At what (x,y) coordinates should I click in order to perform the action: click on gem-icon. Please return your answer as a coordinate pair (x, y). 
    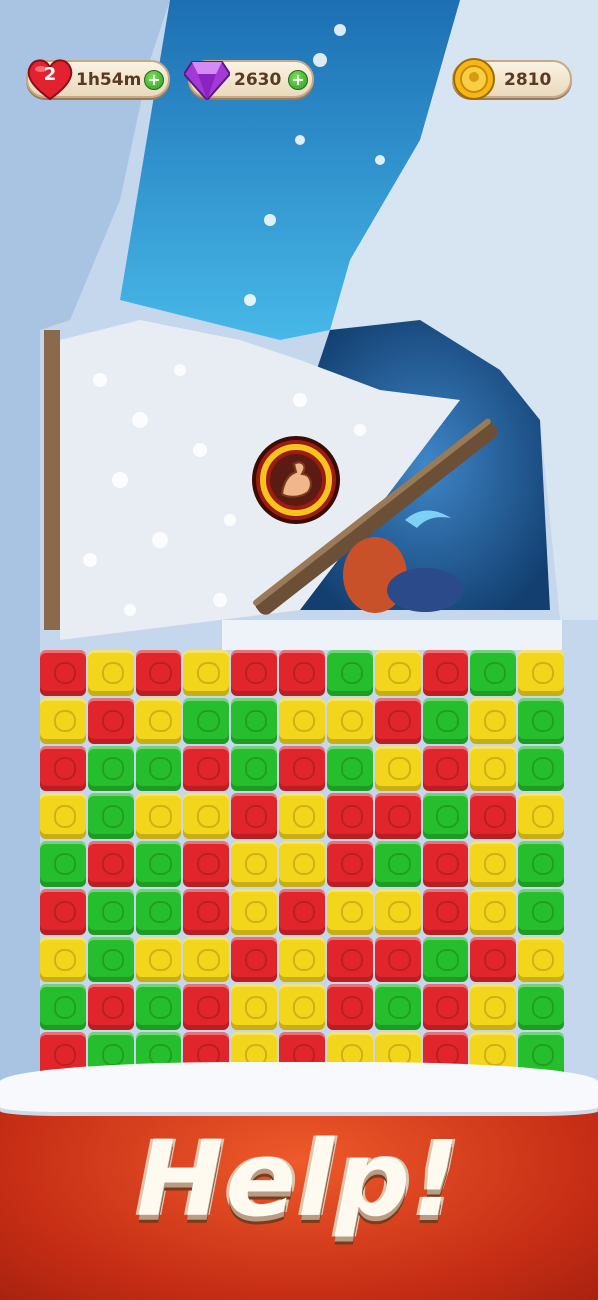
    Looking at the image, I should click on (207, 80).